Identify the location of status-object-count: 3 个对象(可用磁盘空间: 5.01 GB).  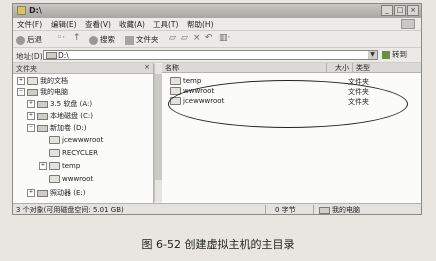
(70, 210).